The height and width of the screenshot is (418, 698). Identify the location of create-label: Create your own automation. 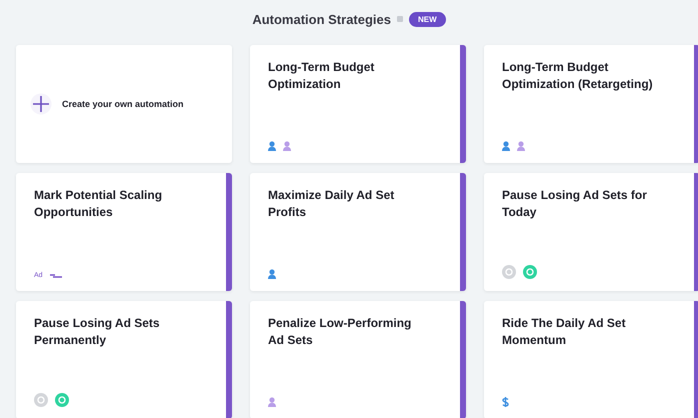
(123, 104).